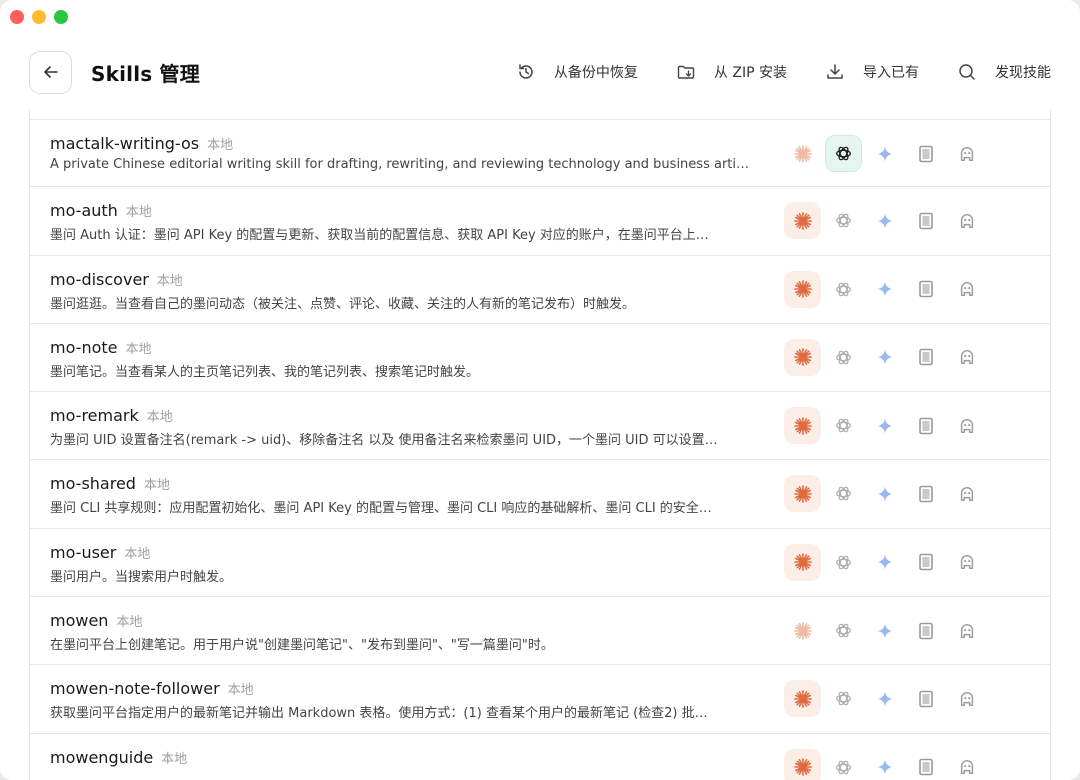  Describe the element at coordinates (835, 72) in the screenshot. I see `download-icon` at that location.